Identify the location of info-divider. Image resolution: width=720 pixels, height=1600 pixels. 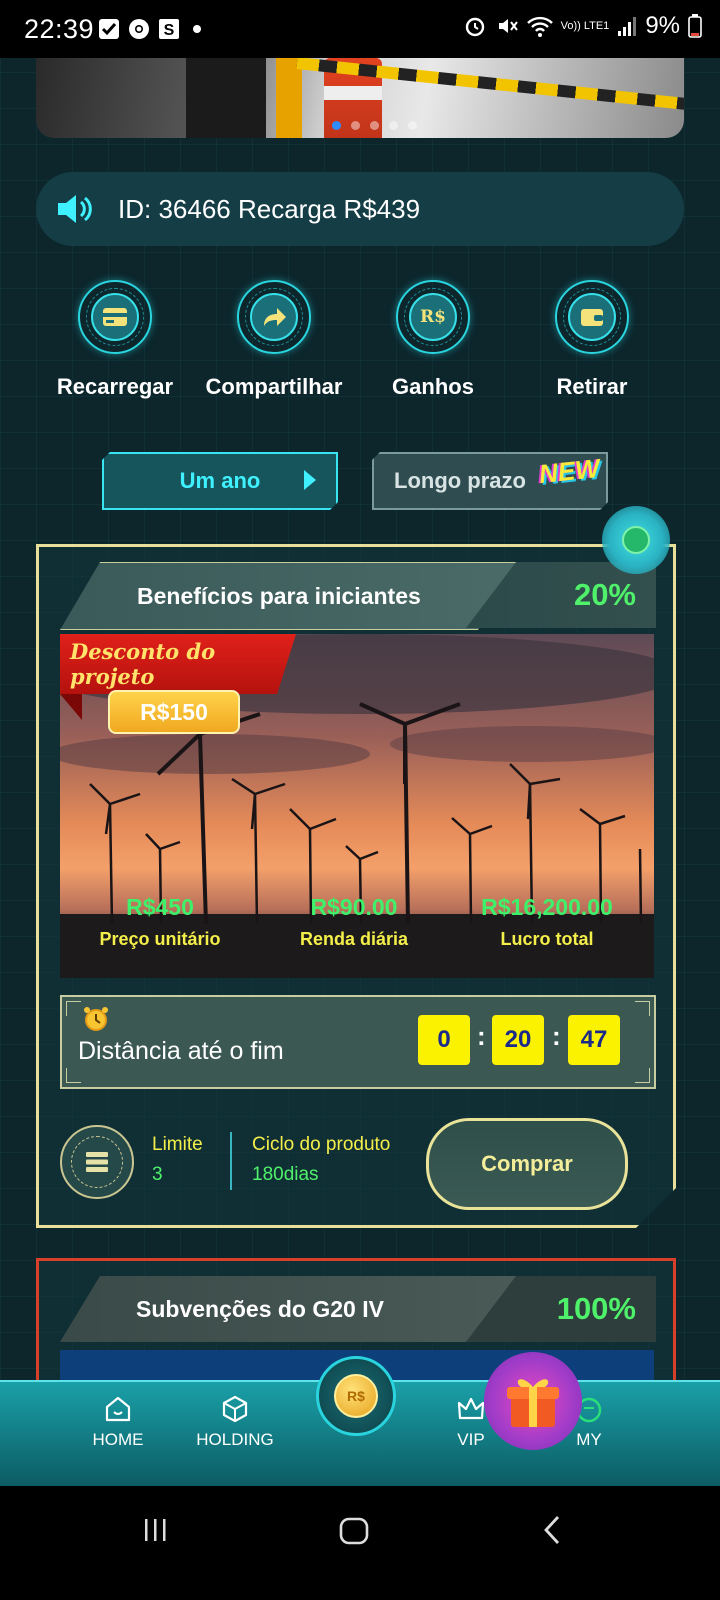
(231, 1161).